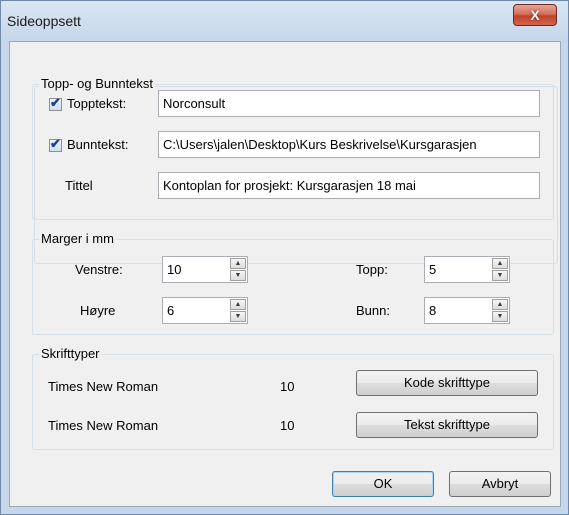  Describe the element at coordinates (103, 425) in the screenshot. I see `text-font-name: Times New Roman` at that location.